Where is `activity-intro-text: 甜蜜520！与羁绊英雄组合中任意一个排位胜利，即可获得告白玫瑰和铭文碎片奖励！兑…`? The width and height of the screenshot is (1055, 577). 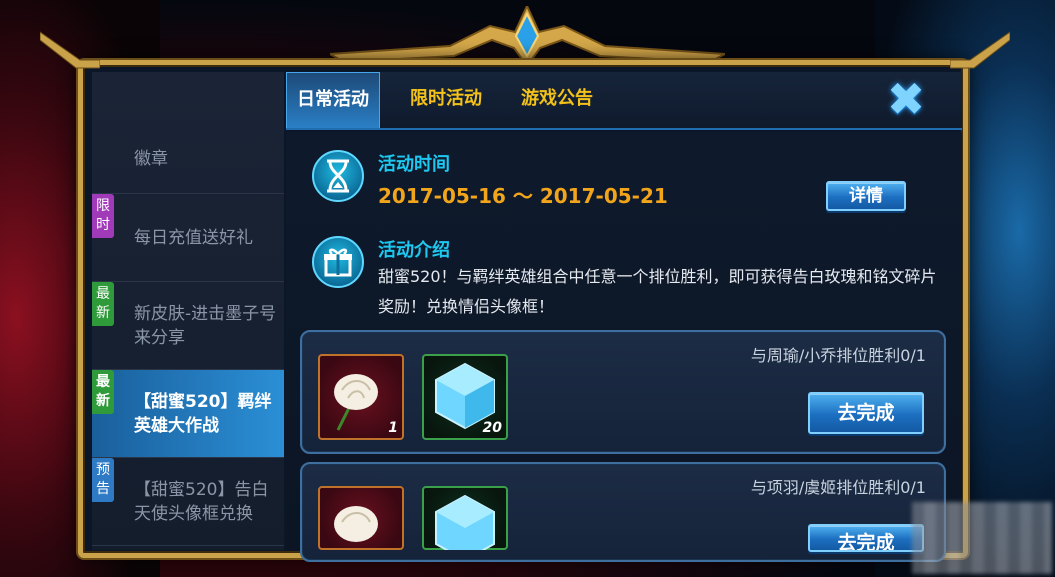
activity-intro-text: 甜蜜520！与羁绊英雄组合中任意一个排位胜利，即可获得告白玫瑰和铭文碎片奖励！兑… is located at coordinates (657, 291).